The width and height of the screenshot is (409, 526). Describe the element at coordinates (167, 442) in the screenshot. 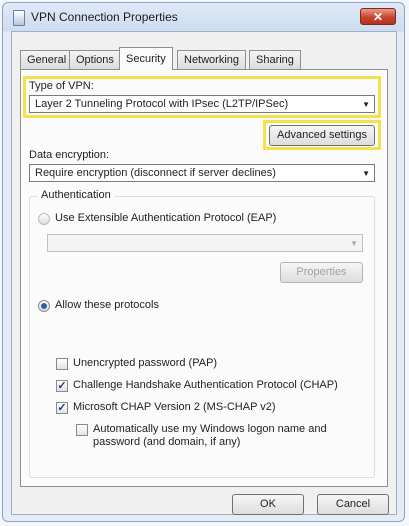

I see `auto-logon-label-line2: password (and domain, if any)` at that location.